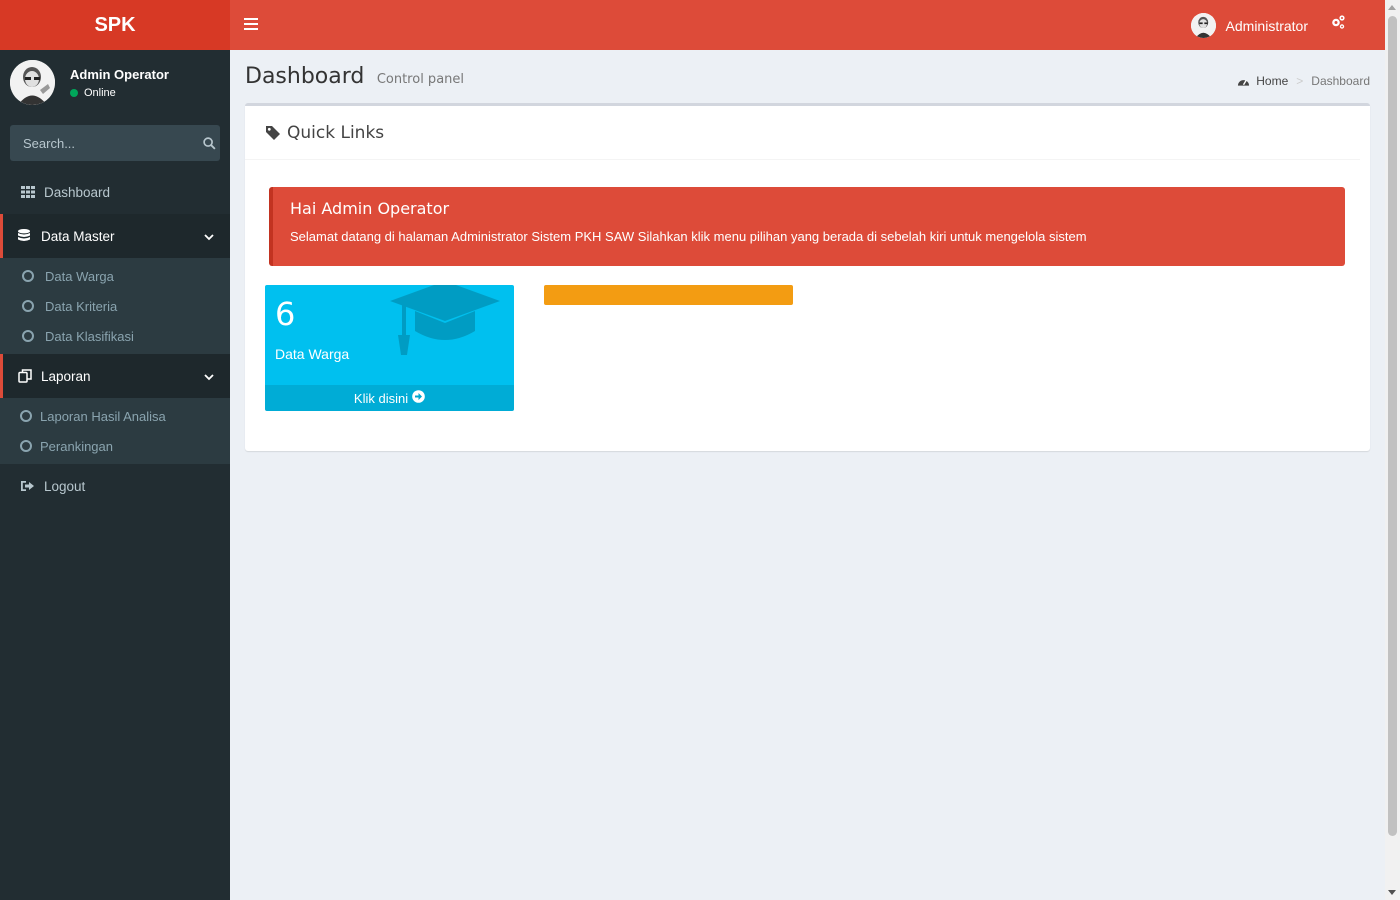  I want to click on sidebar-item-data-warga: Data Warga, so click(115, 276).